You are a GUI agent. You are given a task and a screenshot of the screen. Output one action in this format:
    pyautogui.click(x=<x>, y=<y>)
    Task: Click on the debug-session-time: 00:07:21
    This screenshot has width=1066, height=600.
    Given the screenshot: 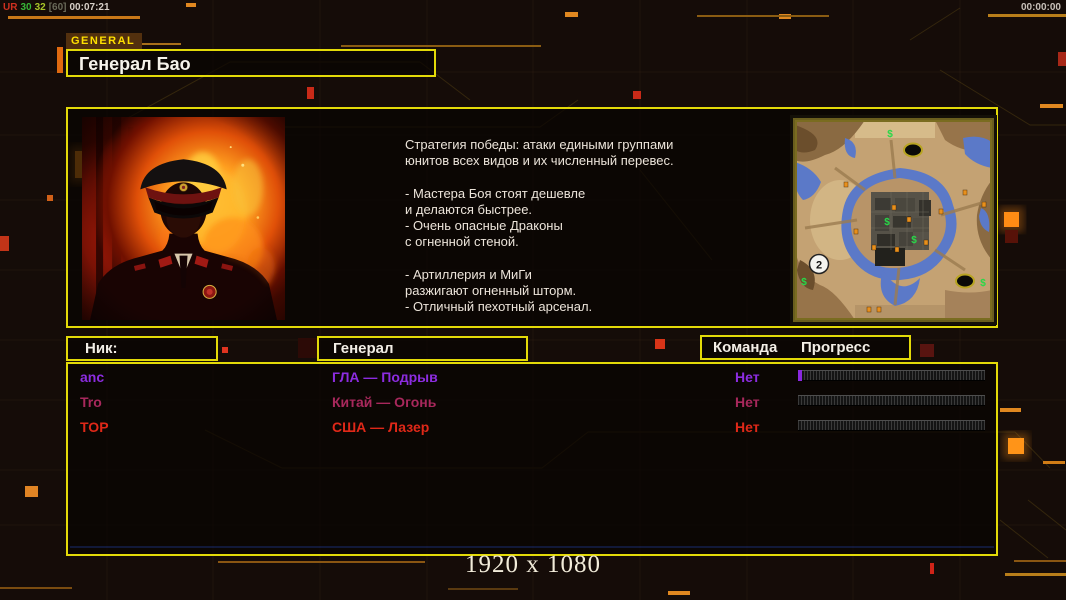 What is the action you would take?
    pyautogui.click(x=89, y=7)
    